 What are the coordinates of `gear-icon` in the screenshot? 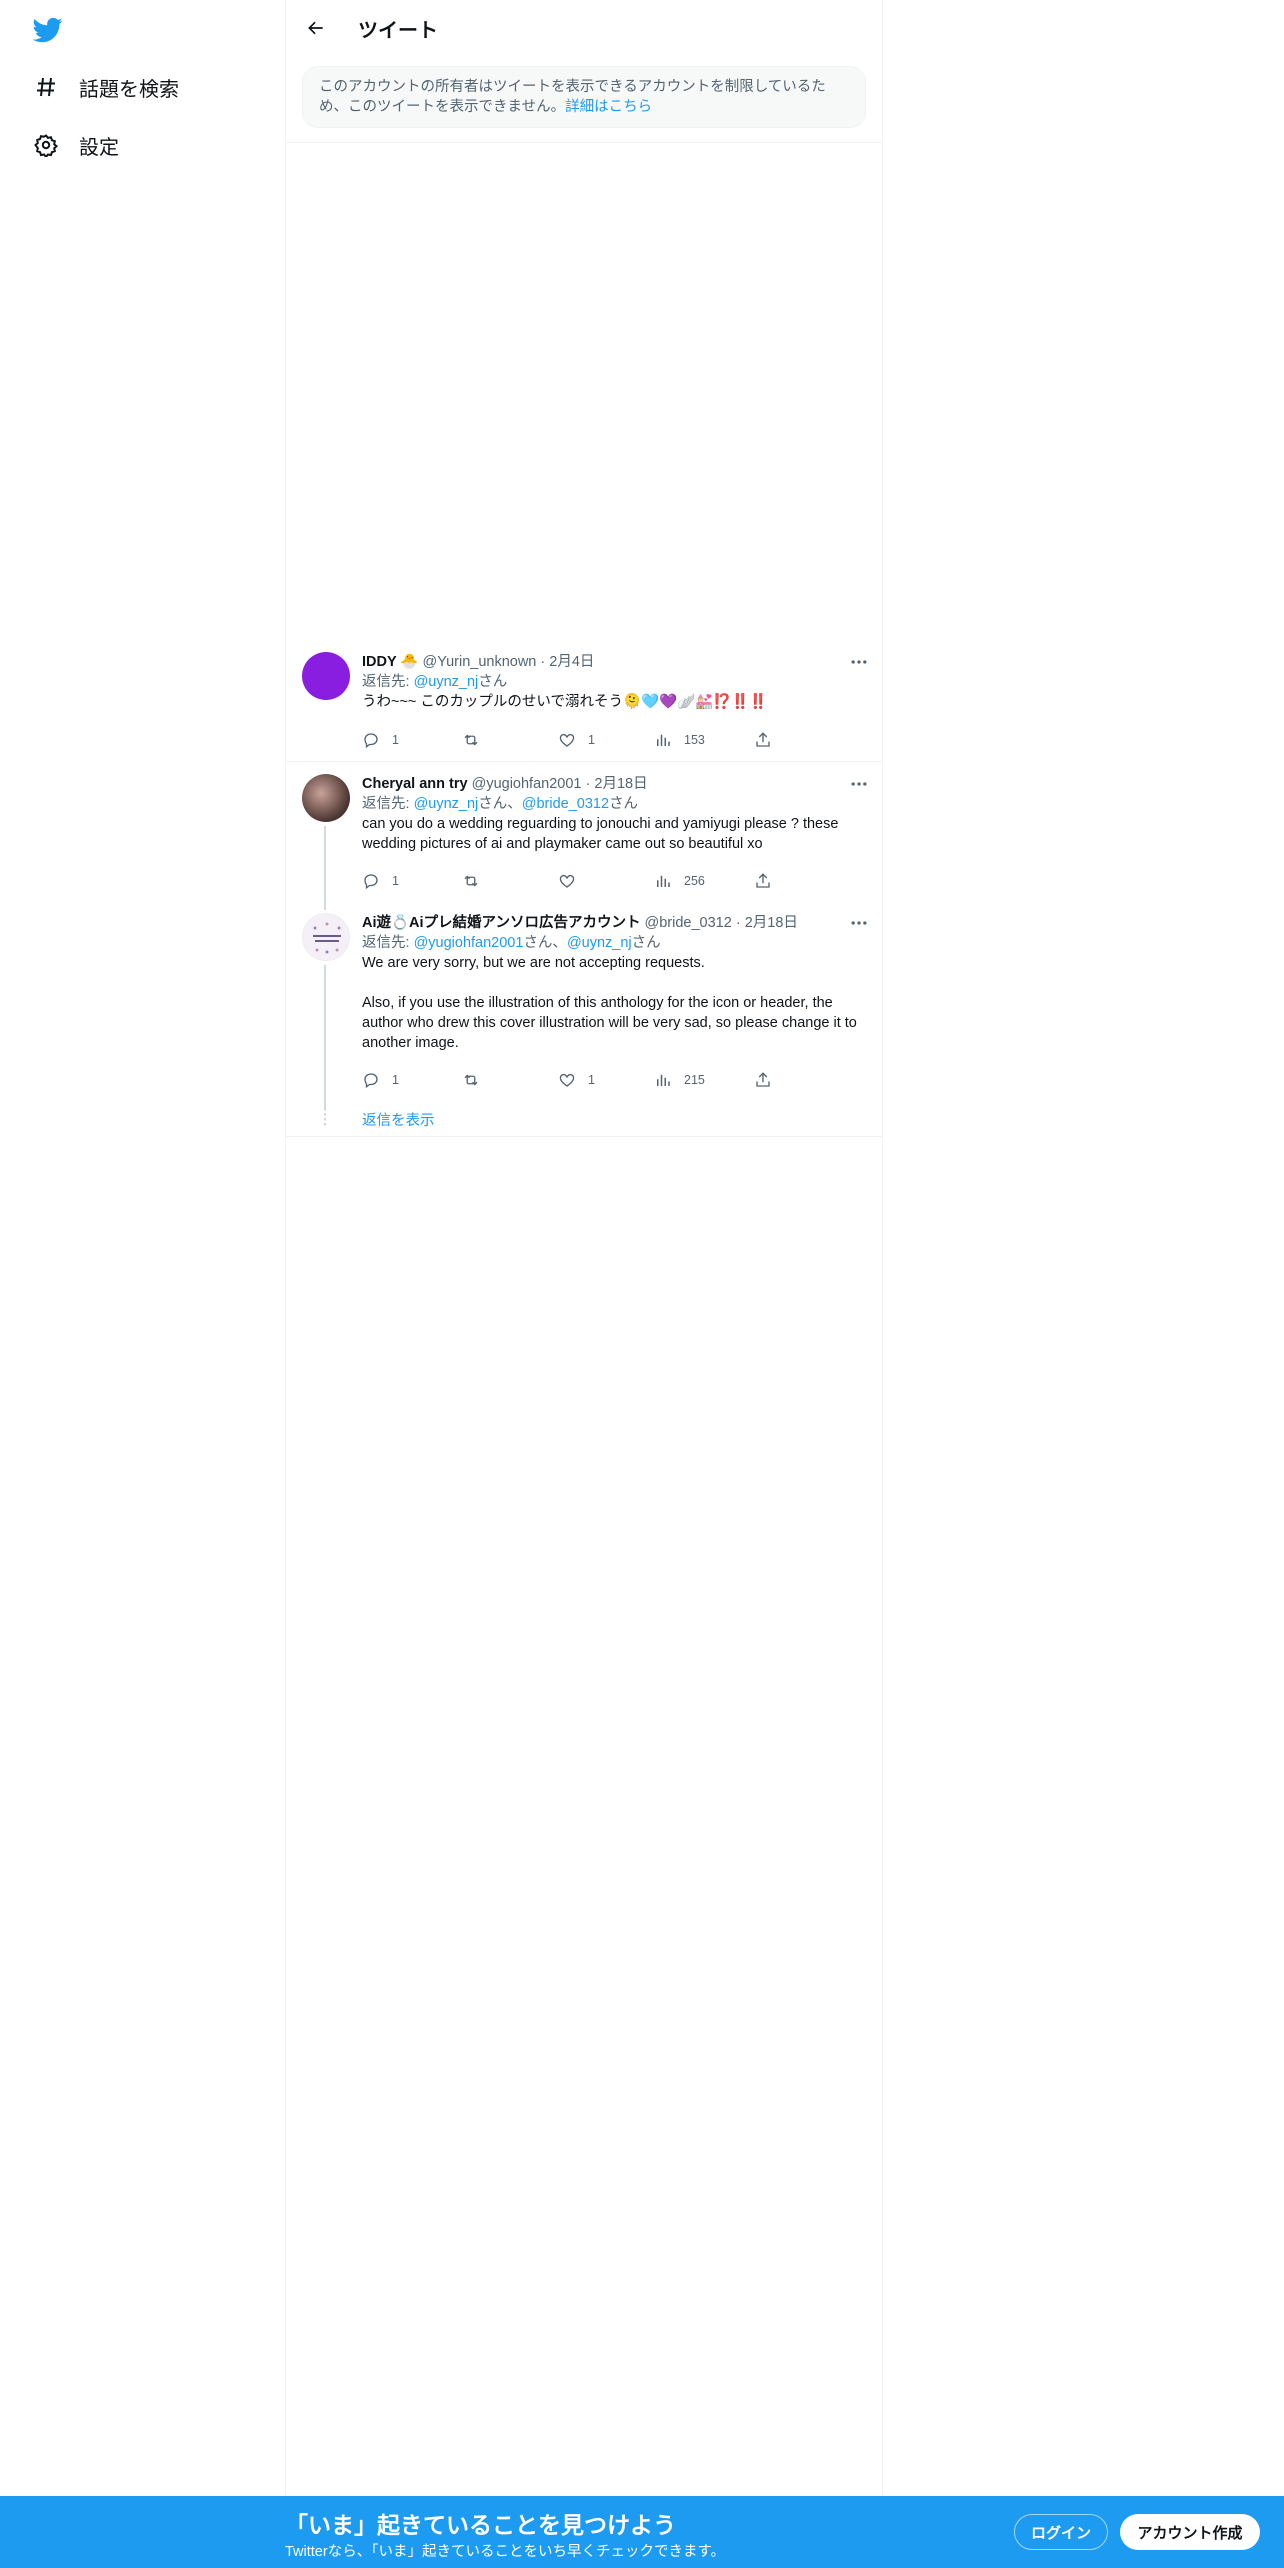 It's located at (46, 145).